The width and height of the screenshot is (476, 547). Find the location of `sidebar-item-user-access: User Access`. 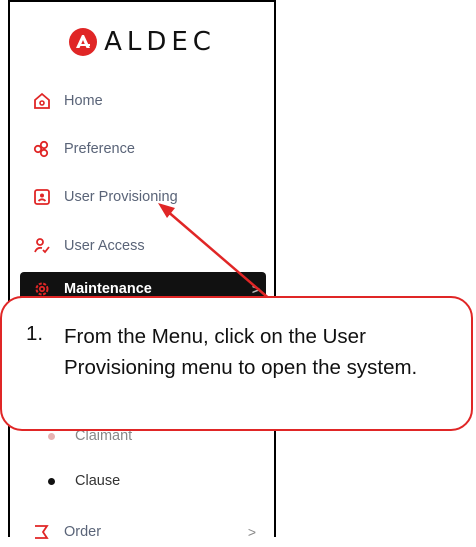

sidebar-item-user-access: User Access is located at coordinates (147, 246).